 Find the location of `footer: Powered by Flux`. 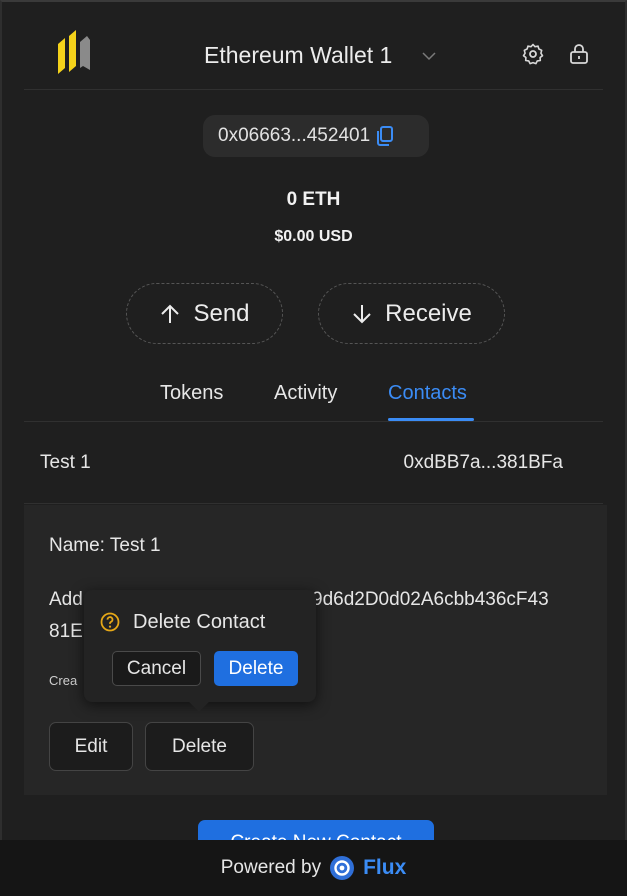

footer: Powered by Flux is located at coordinates (313, 868).